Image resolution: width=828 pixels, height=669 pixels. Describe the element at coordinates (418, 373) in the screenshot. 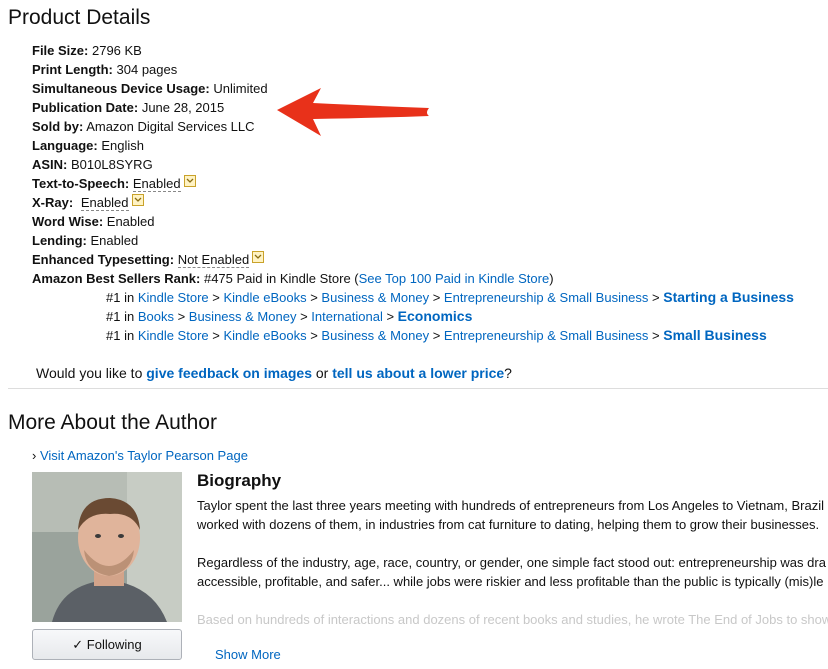

I see `lower-price-link: tell us about a lower price` at that location.